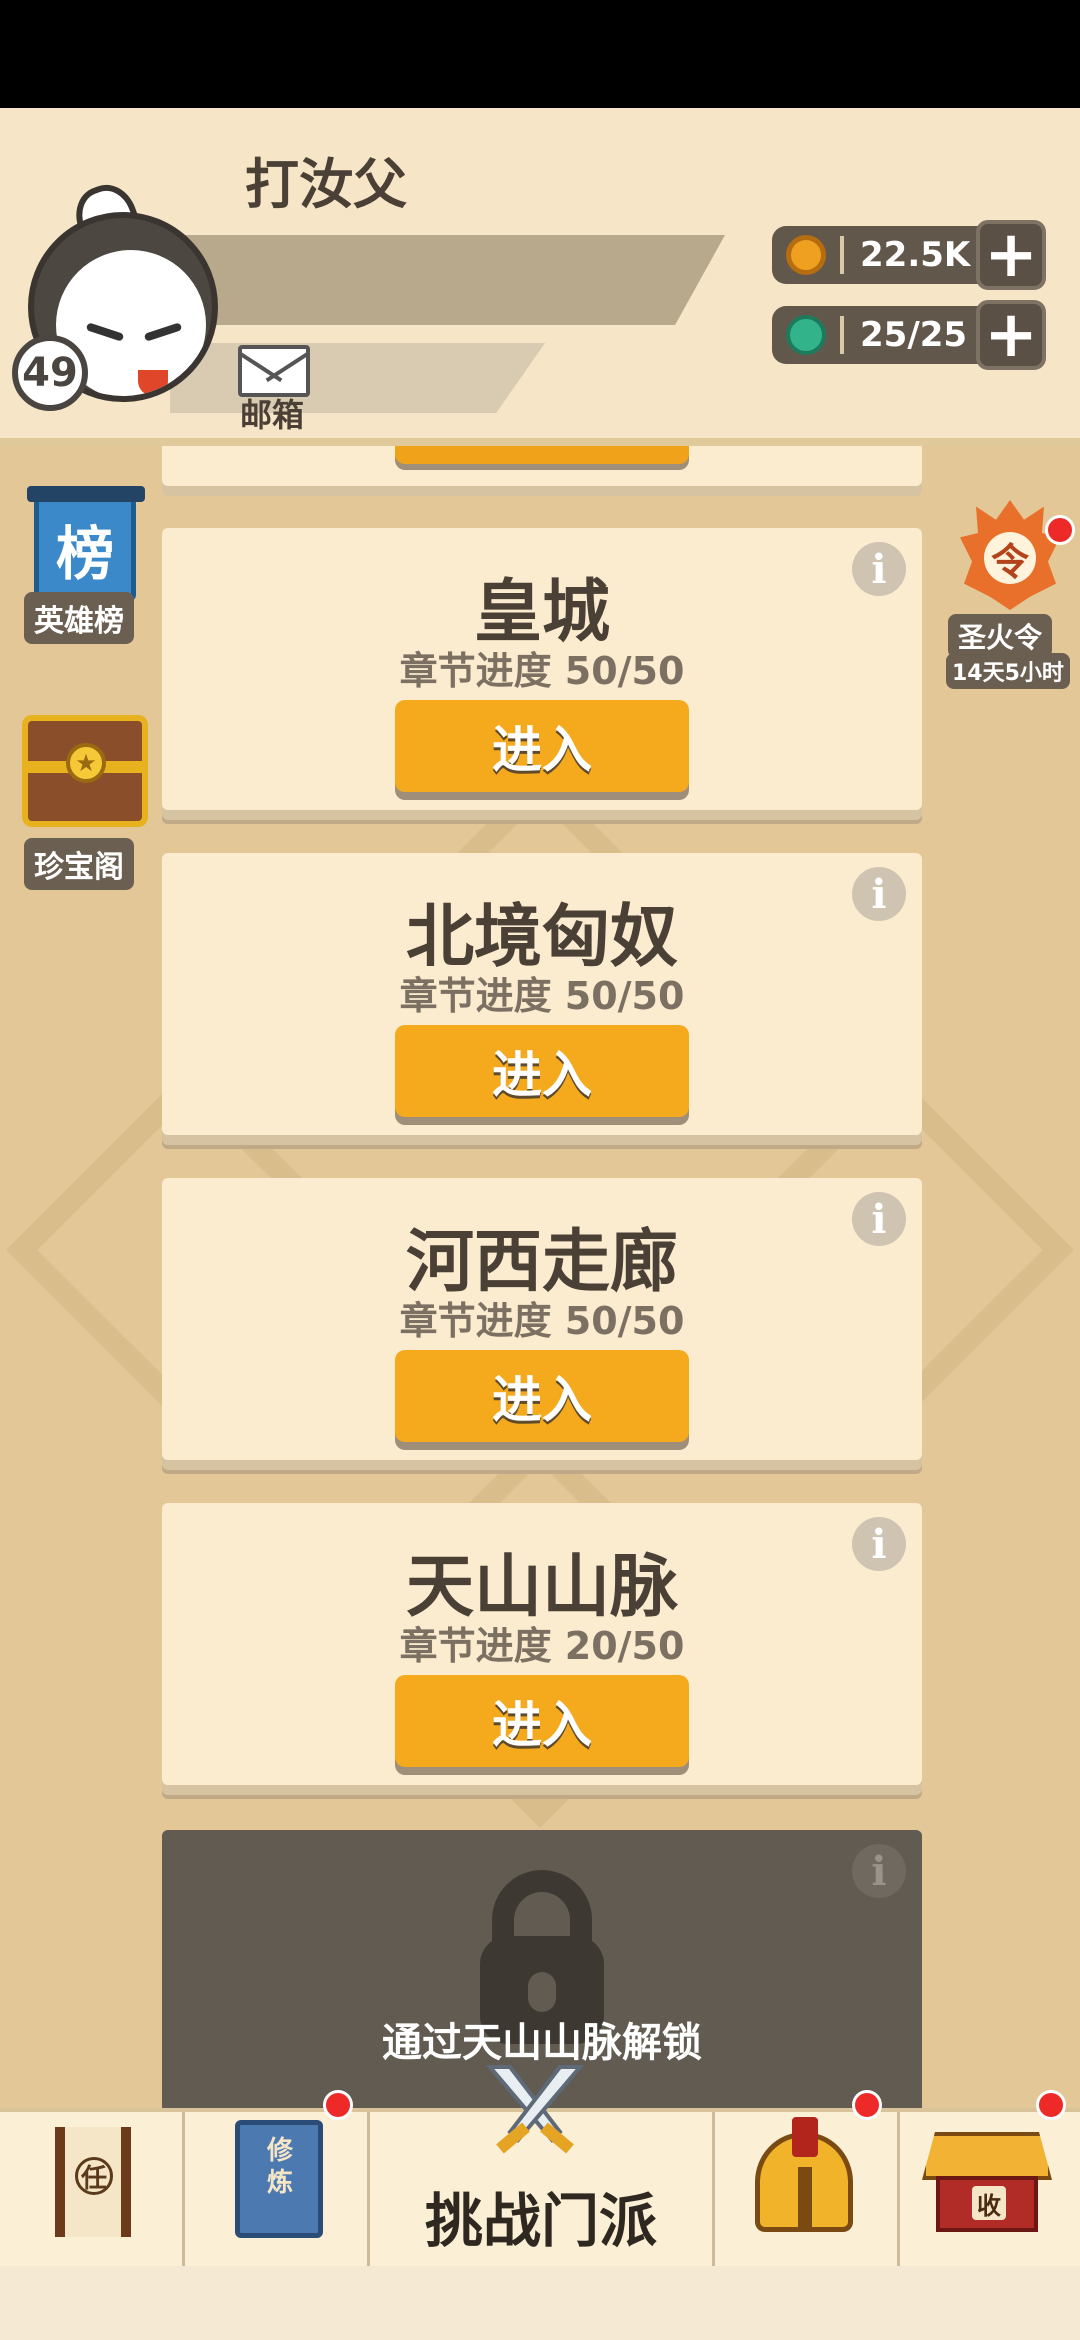 This screenshot has height=2340, width=1080. I want to click on mail-label: 邮箱, so click(272, 413).